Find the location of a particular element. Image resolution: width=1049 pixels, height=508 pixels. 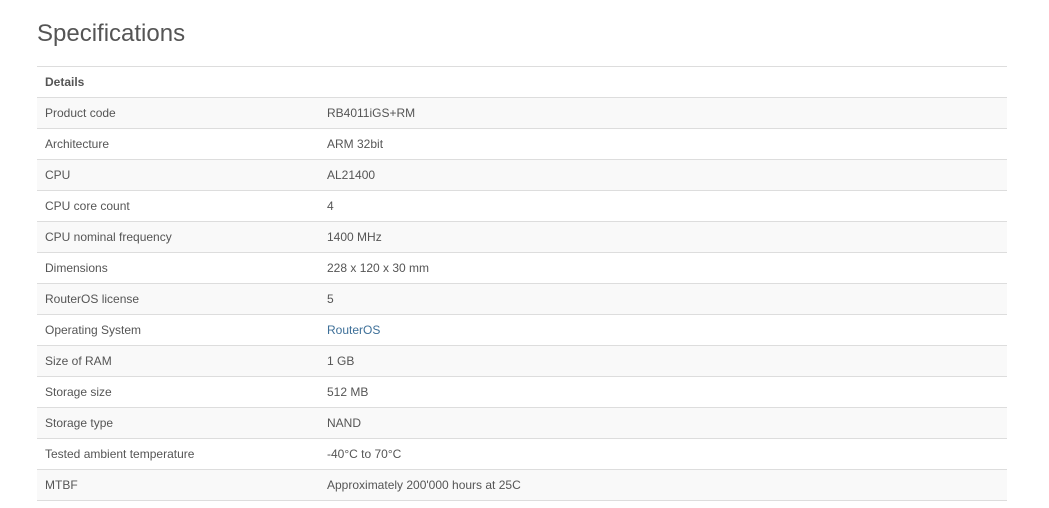

spec-value: RouterOS is located at coordinates (663, 330).